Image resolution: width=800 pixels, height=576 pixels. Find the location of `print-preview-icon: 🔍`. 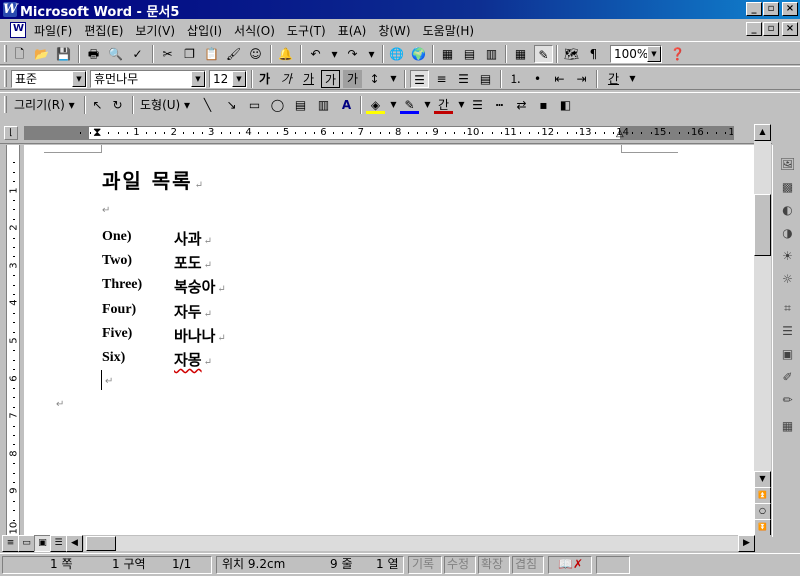

print-preview-icon: 🔍 is located at coordinates (115, 54).